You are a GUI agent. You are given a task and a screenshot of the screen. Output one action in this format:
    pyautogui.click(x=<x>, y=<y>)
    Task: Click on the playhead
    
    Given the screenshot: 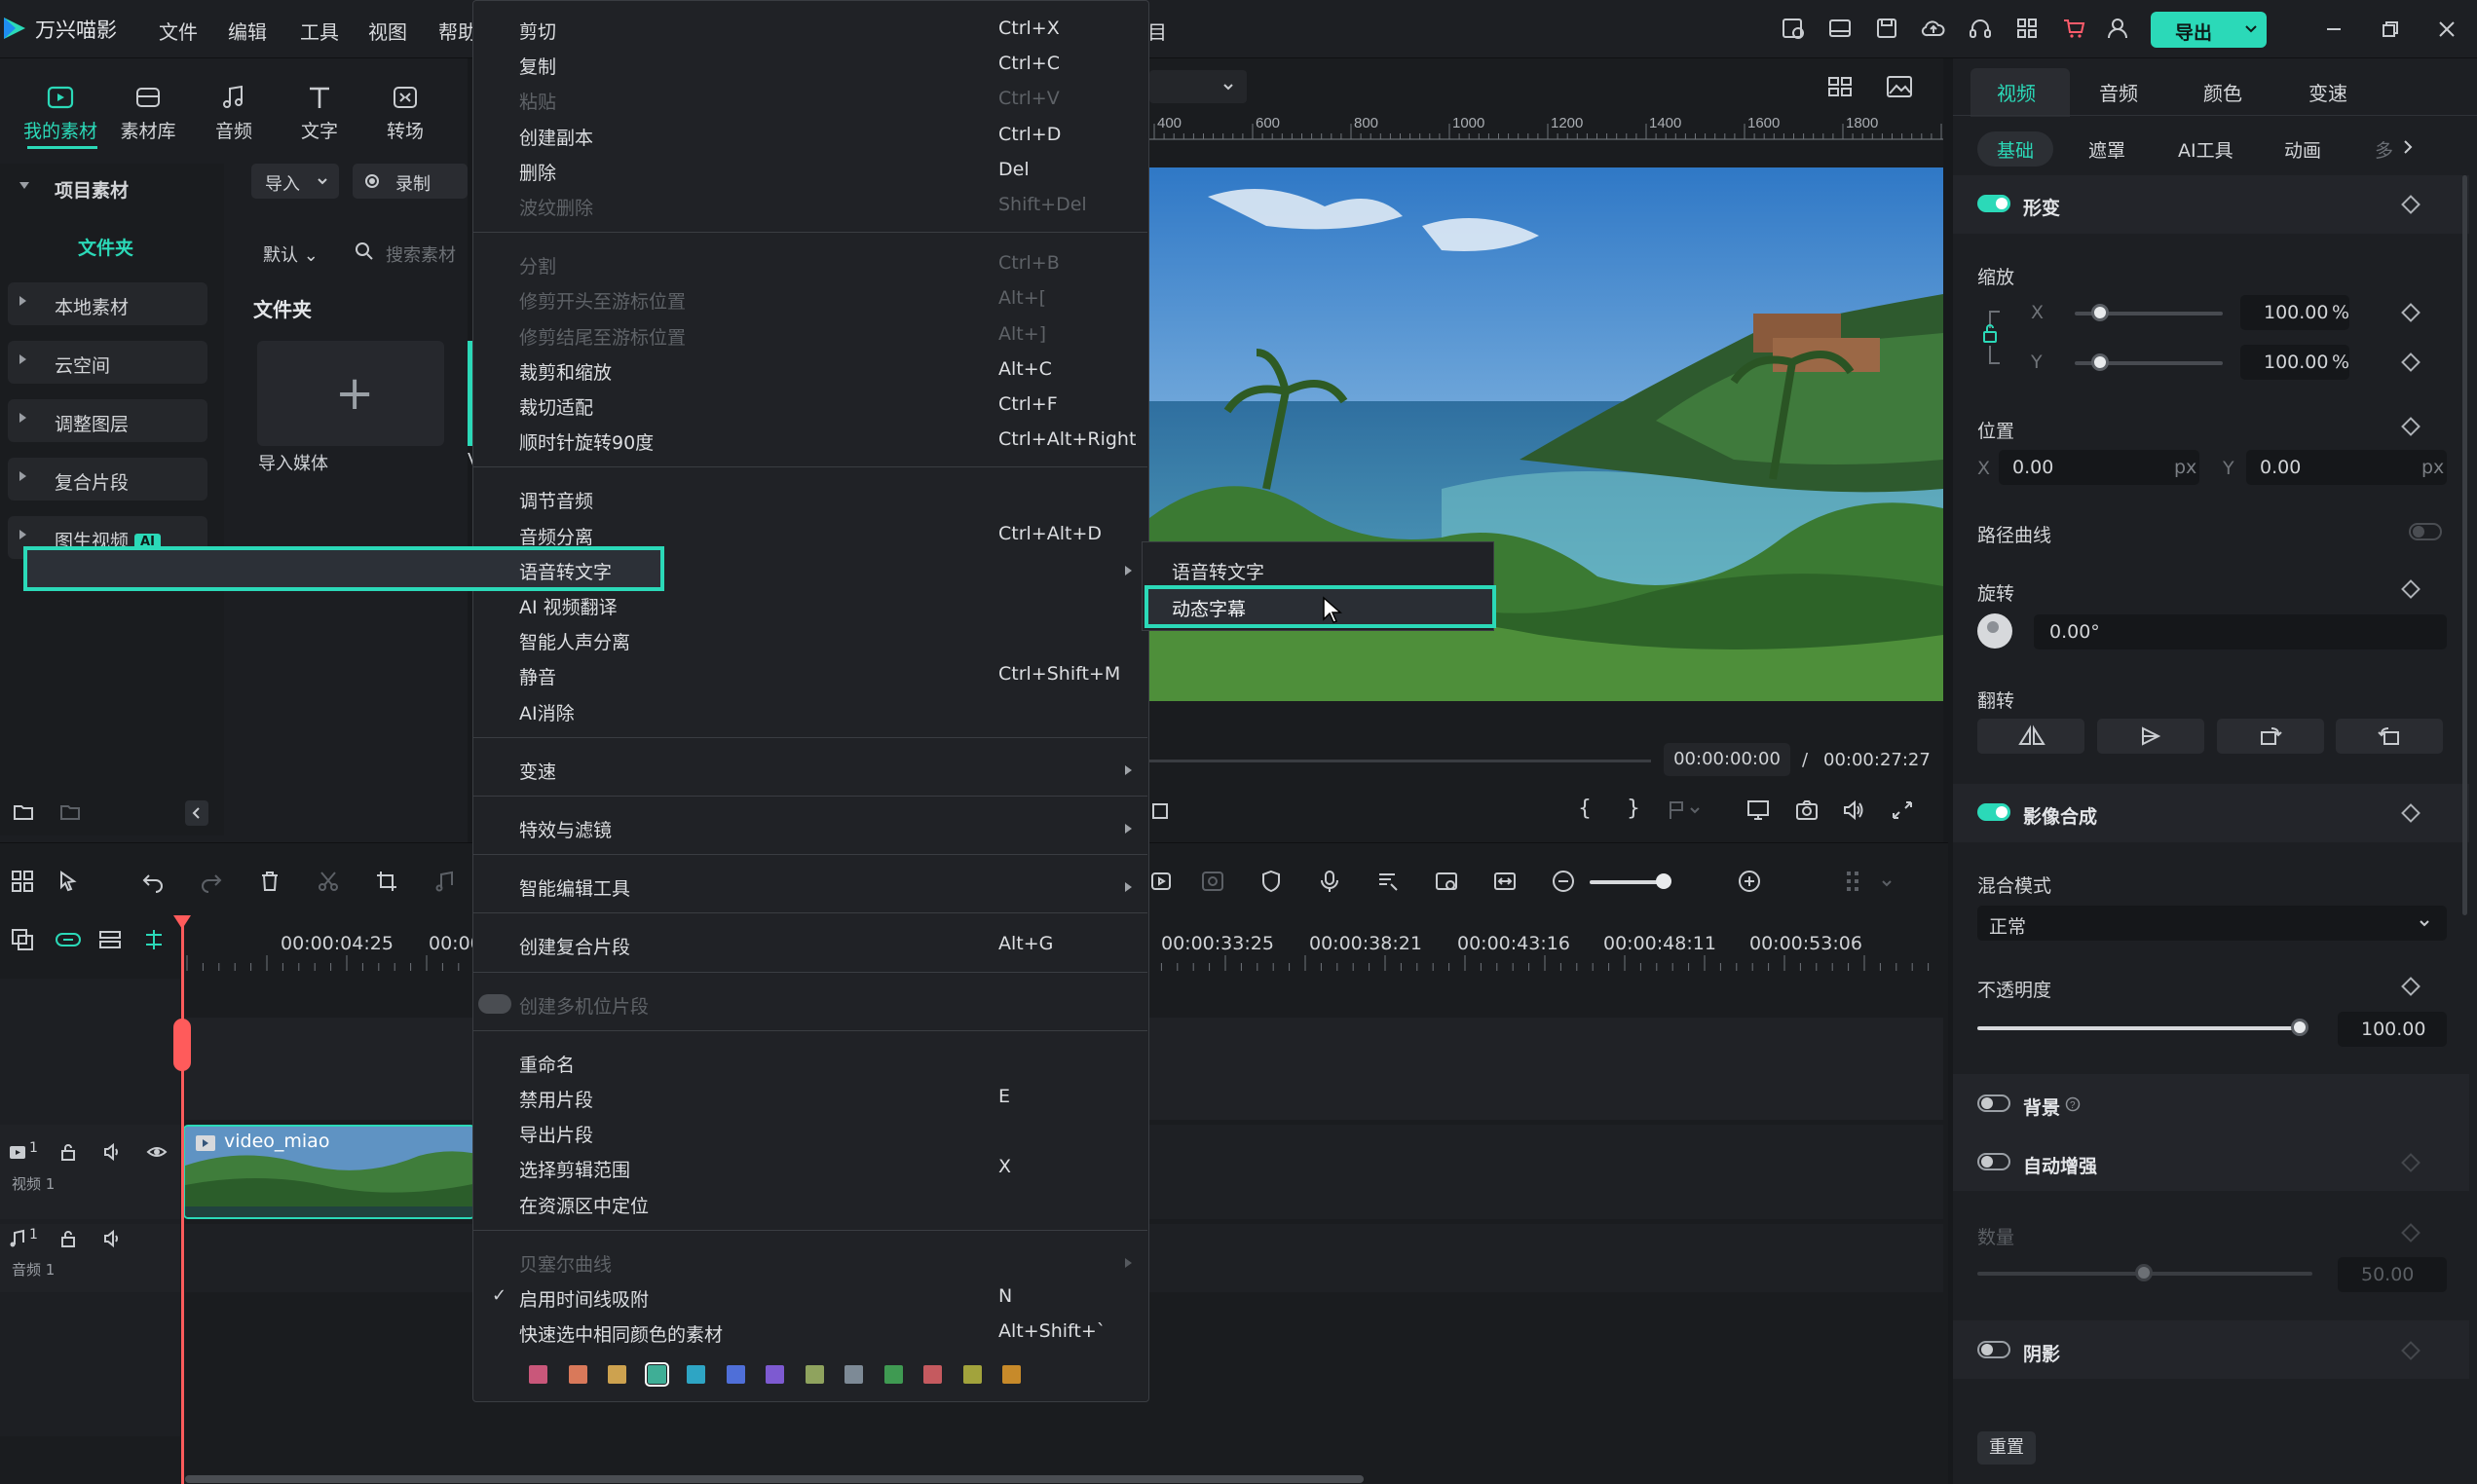 What is the action you would take?
    pyautogui.click(x=183, y=1199)
    